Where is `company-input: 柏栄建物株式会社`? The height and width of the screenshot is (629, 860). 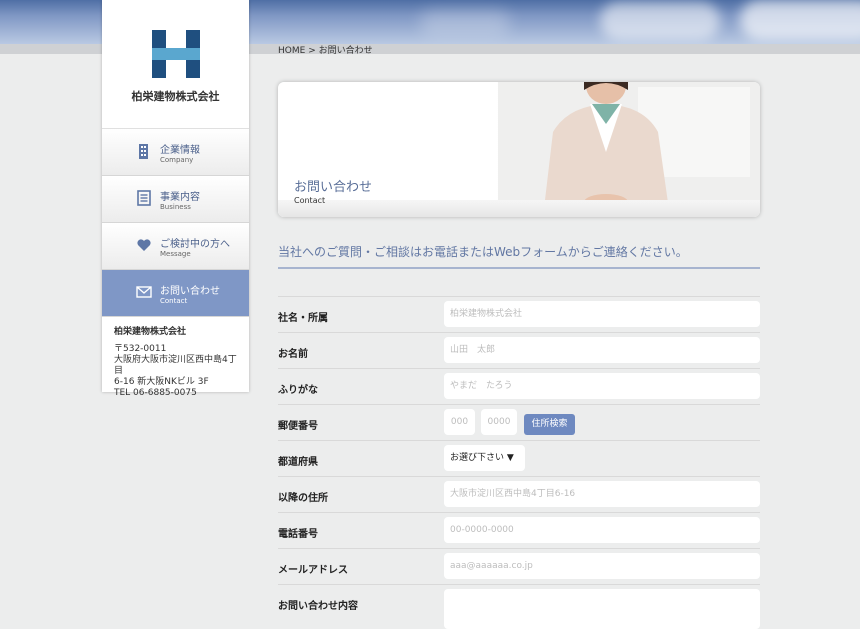 company-input: 柏栄建物株式会社 is located at coordinates (602, 314).